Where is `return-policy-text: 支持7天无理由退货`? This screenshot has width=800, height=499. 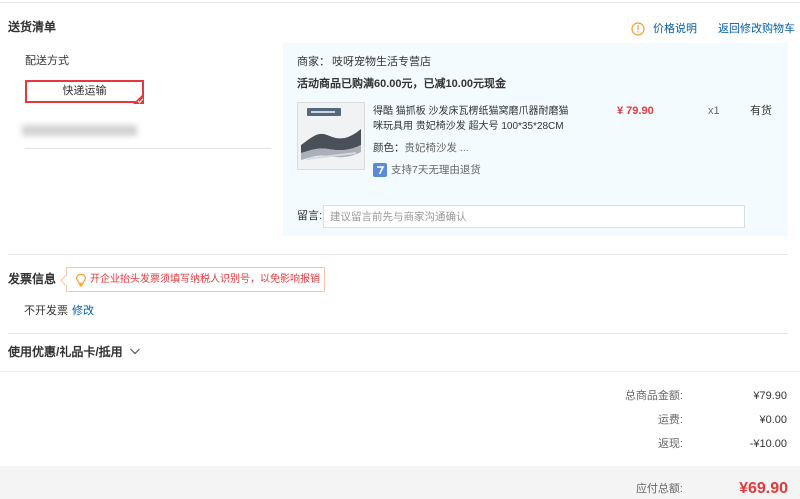
return-policy-text: 支持7天无理由退货 is located at coordinates (436, 170).